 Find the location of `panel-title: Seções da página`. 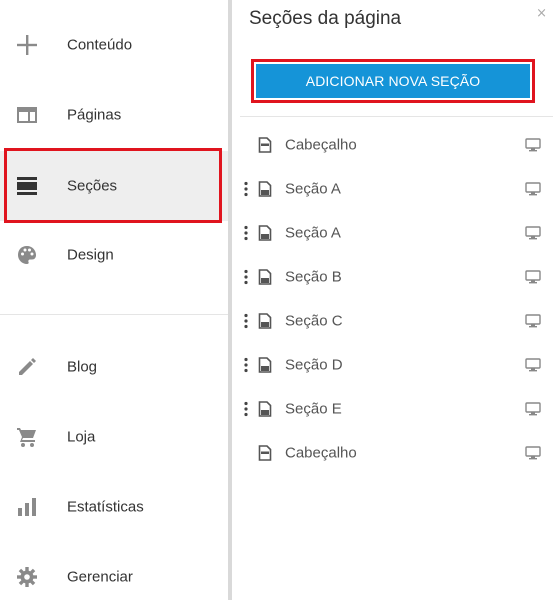

panel-title: Seções da página is located at coordinates (325, 18).